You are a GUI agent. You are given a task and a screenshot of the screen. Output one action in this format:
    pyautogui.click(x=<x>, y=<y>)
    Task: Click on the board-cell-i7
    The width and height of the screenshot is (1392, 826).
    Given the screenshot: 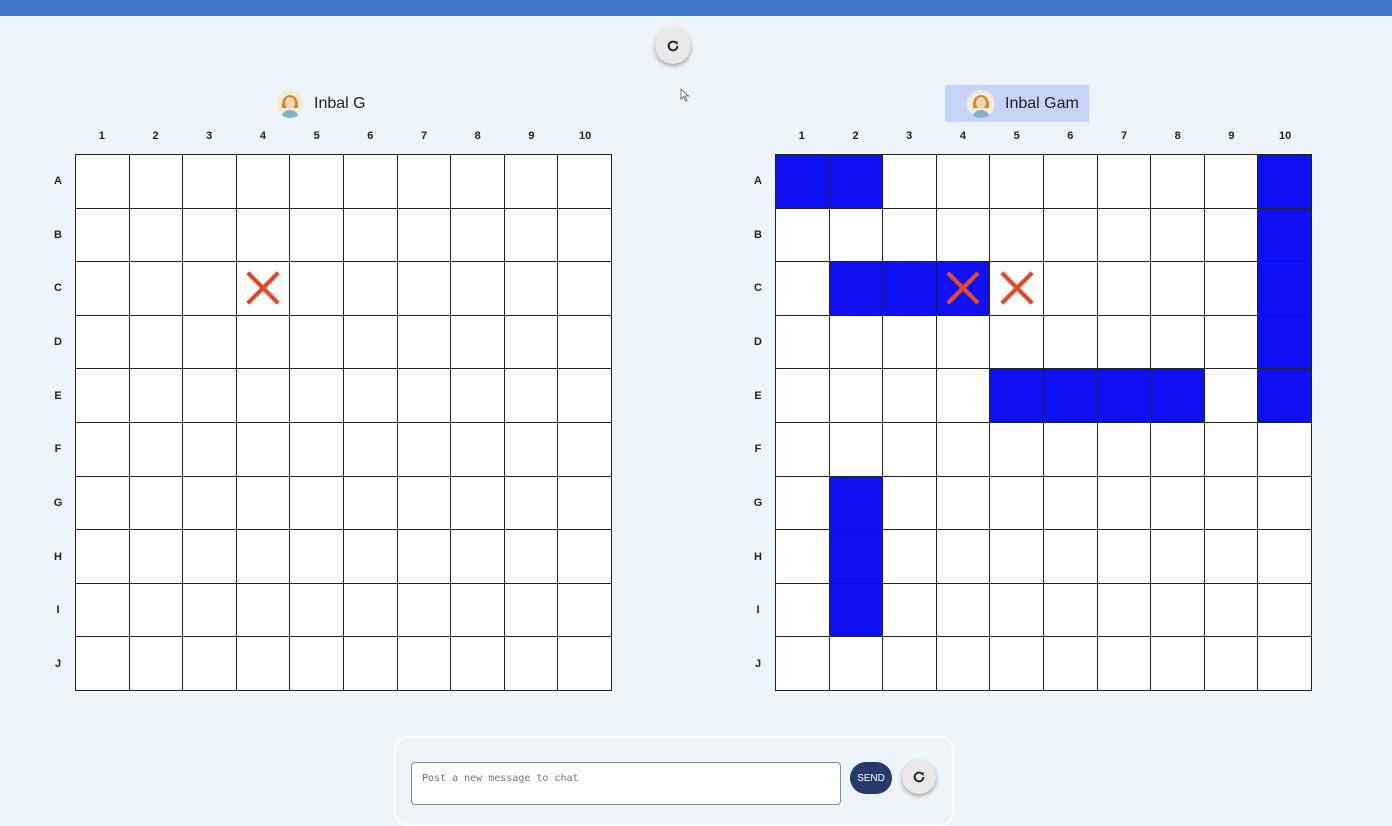 What is the action you would take?
    pyautogui.click(x=424, y=610)
    